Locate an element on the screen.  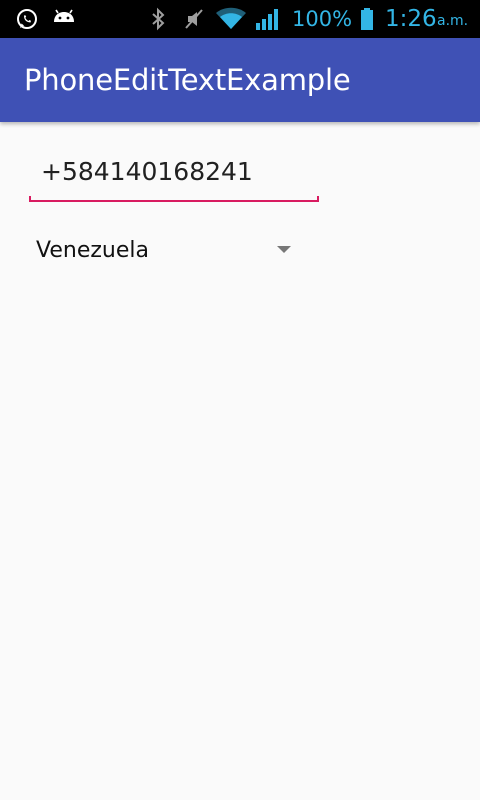
app-bar: PhoneEditTextExample is located at coordinates (240, 80).